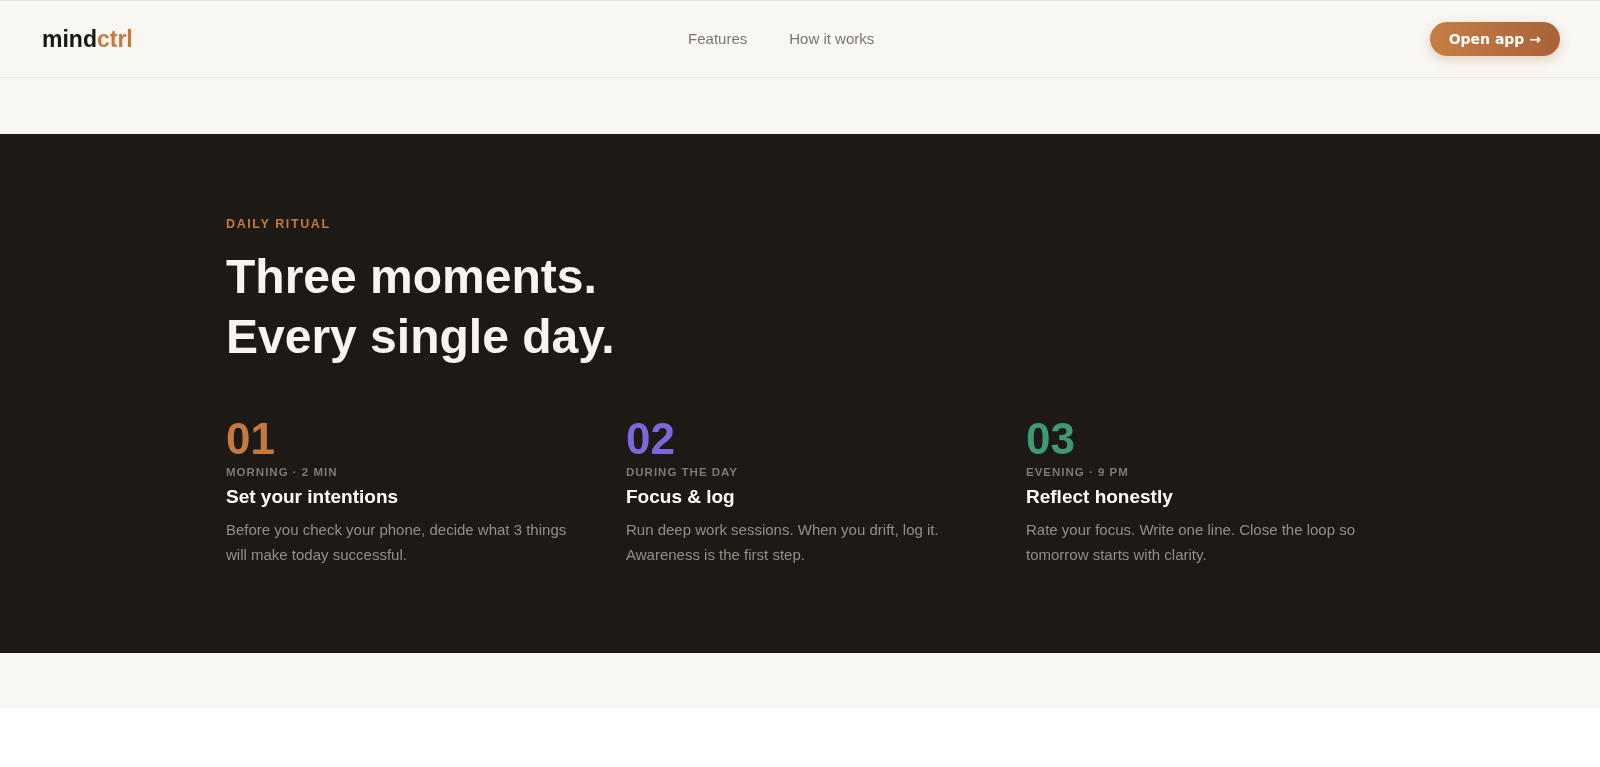 The width and height of the screenshot is (1600, 767). What do you see at coordinates (278, 224) in the screenshot?
I see `section-eyebrow: DAILY RITUAL` at bounding box center [278, 224].